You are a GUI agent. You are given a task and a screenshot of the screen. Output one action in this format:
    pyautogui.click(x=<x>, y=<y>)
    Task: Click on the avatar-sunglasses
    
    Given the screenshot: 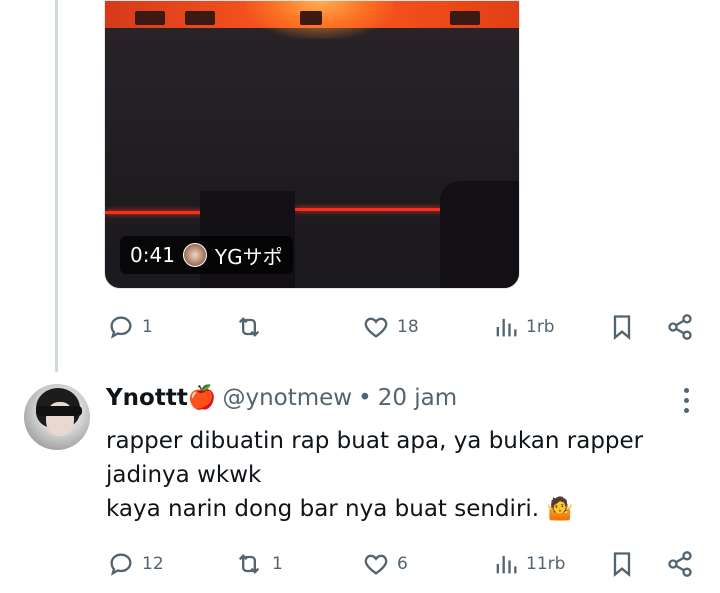 What is the action you would take?
    pyautogui.click(x=59, y=411)
    